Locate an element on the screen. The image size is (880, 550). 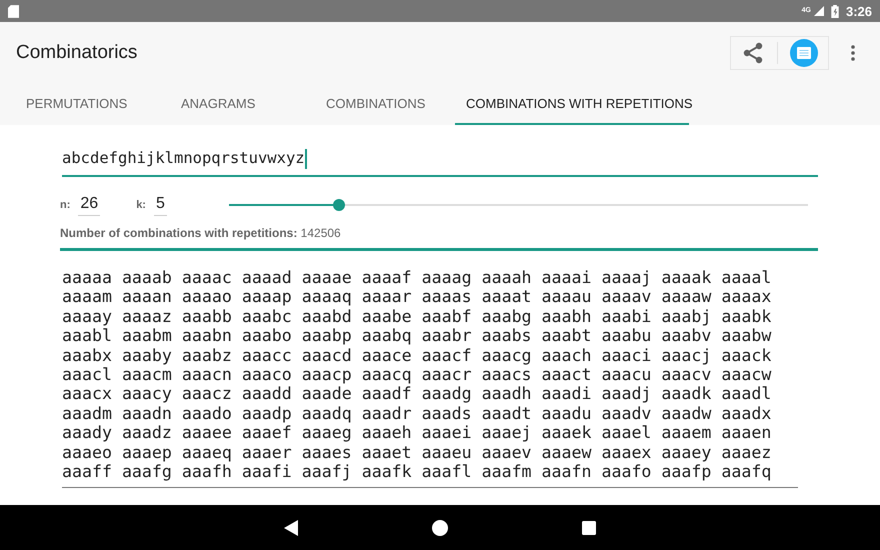
n-label: n: is located at coordinates (65, 205).